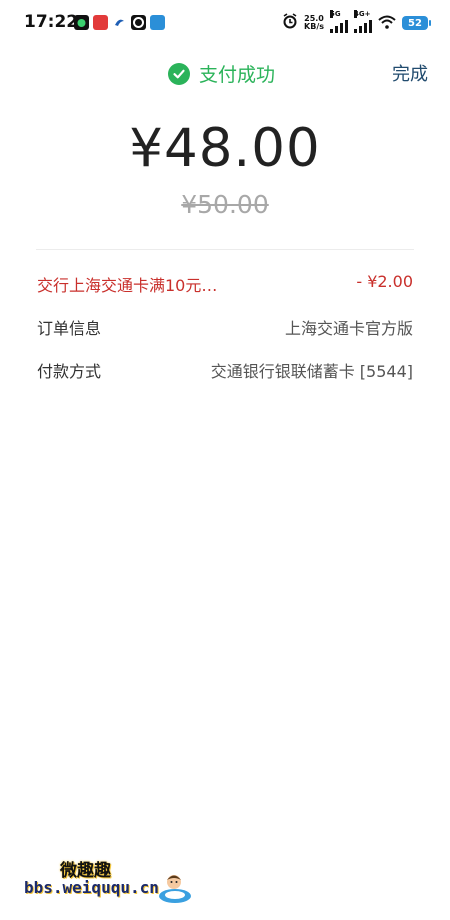 The height and width of the screenshot is (920, 450). I want to click on discount-value: - ¥2.00, so click(384, 281).